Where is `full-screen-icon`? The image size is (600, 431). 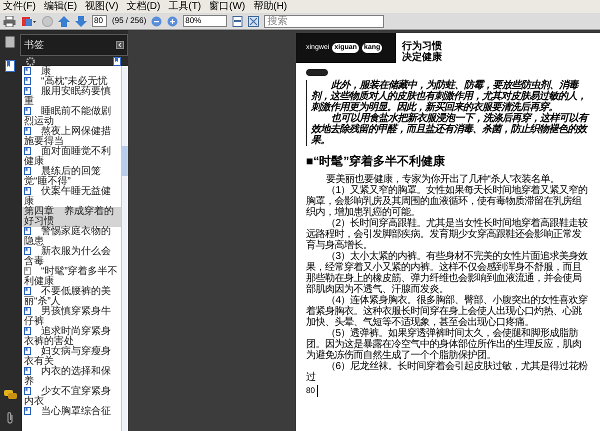
full-screen-icon is located at coordinates (254, 21).